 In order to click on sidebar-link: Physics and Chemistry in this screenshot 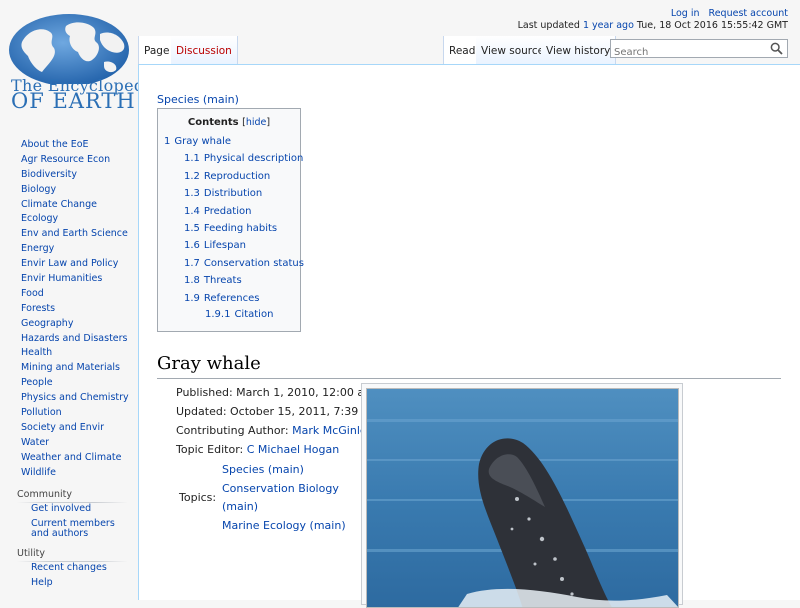, I will do `click(75, 397)`.